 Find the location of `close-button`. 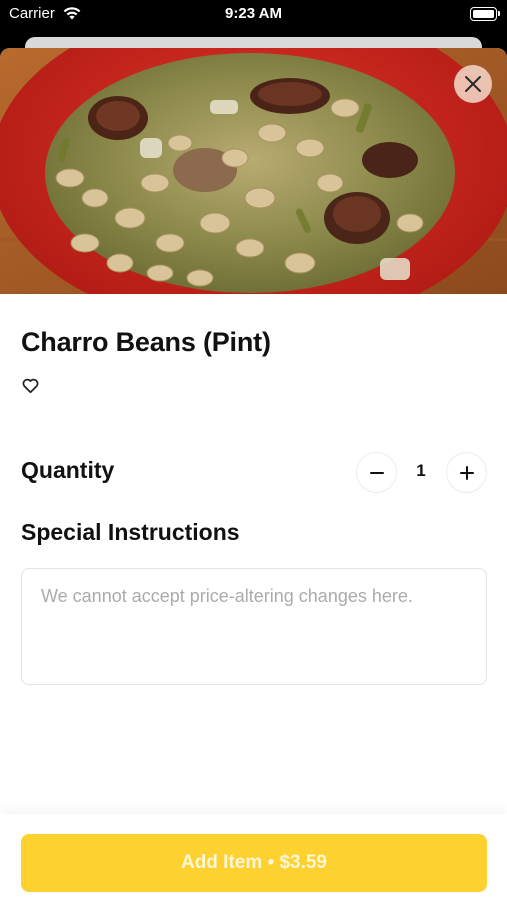

close-button is located at coordinates (473, 84).